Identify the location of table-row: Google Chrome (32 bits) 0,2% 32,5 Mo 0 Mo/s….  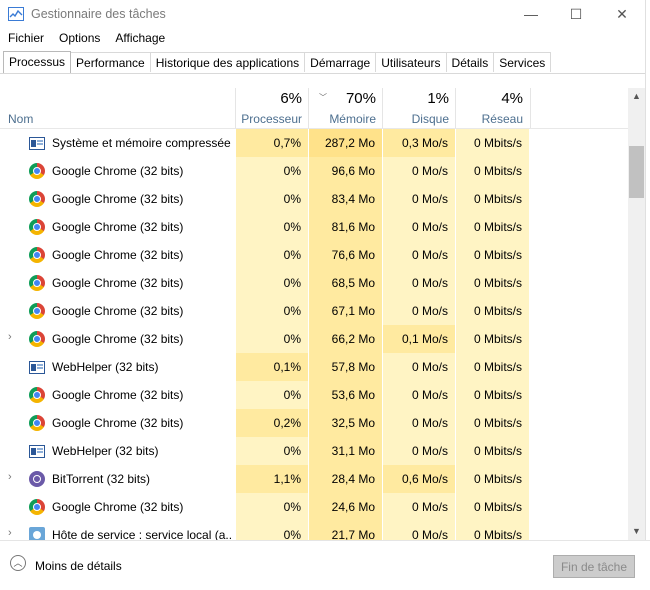
(314, 423).